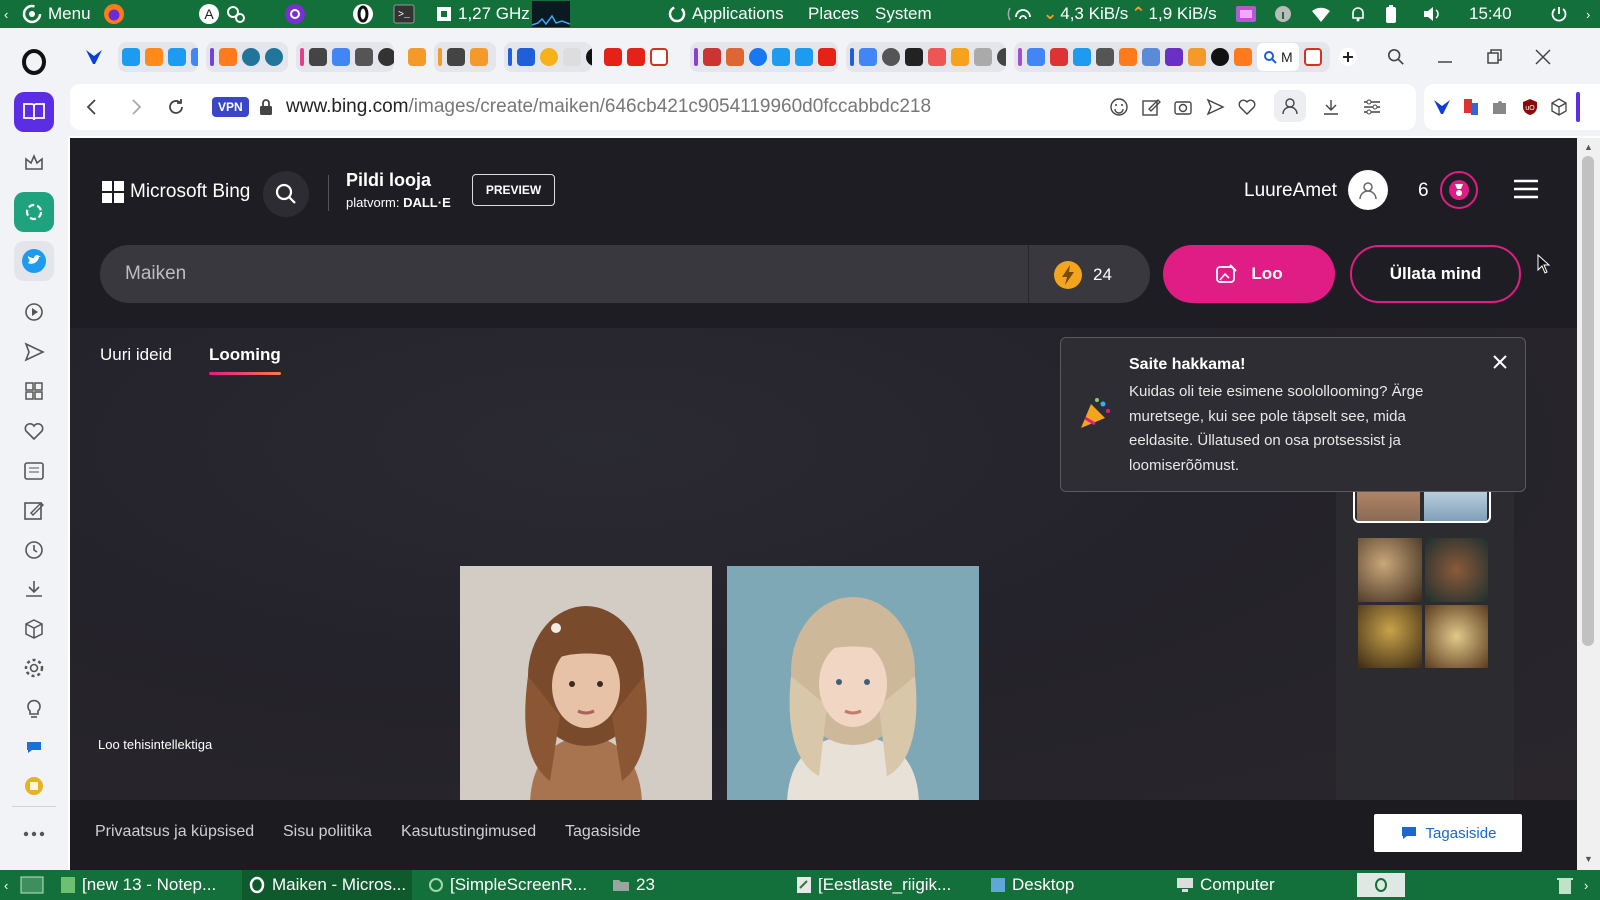  I want to click on speed-dial-icon, so click(34, 391).